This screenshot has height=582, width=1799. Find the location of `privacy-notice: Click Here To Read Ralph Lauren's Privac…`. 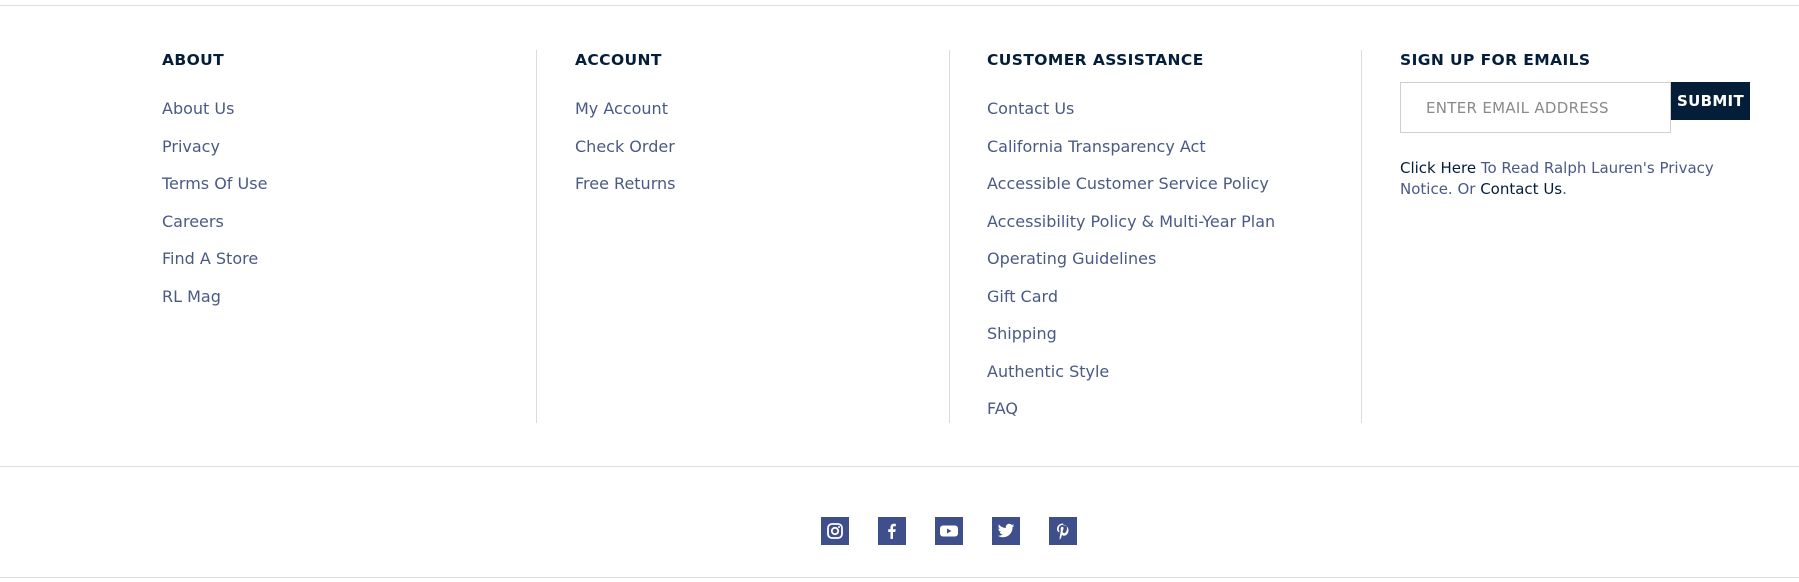

privacy-notice: Click Here To Read Ralph Lauren's Privac… is located at coordinates (1572, 179).